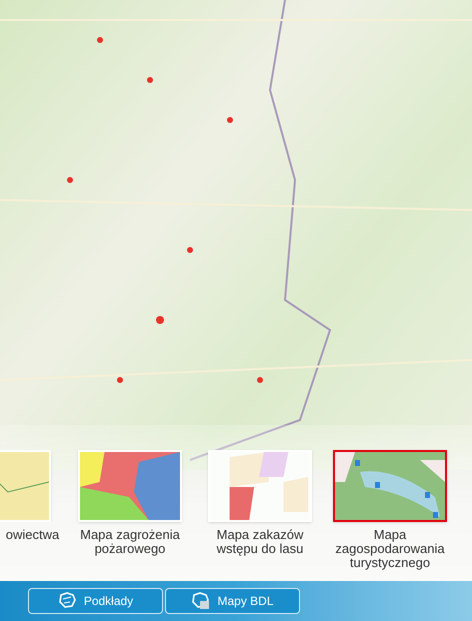 The image size is (472, 621). Describe the element at coordinates (95, 601) in the screenshot. I see `toolbar-button: Podkłady` at that location.